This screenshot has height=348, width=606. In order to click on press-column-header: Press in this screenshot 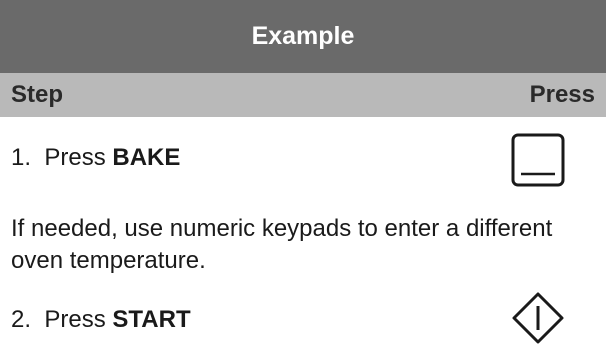, I will do `click(562, 94)`.